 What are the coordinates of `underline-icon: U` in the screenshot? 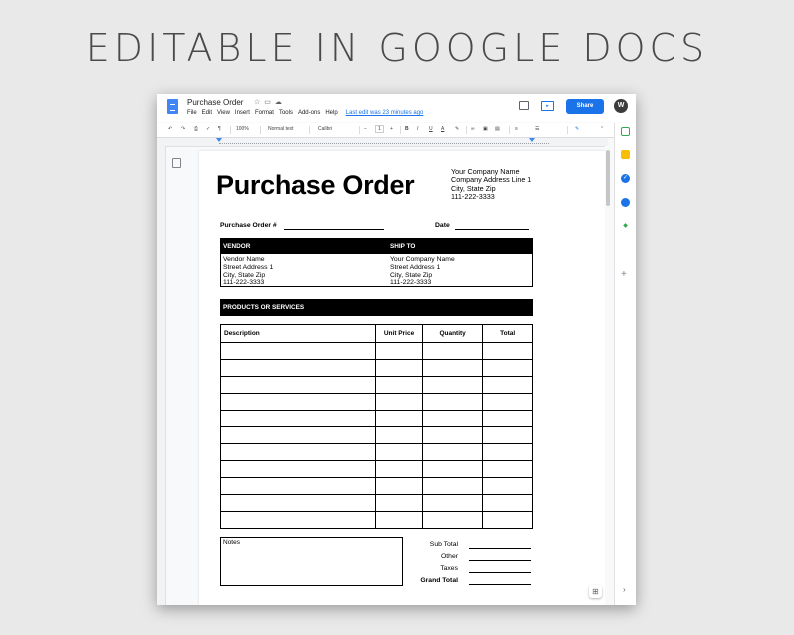 It's located at (431, 129).